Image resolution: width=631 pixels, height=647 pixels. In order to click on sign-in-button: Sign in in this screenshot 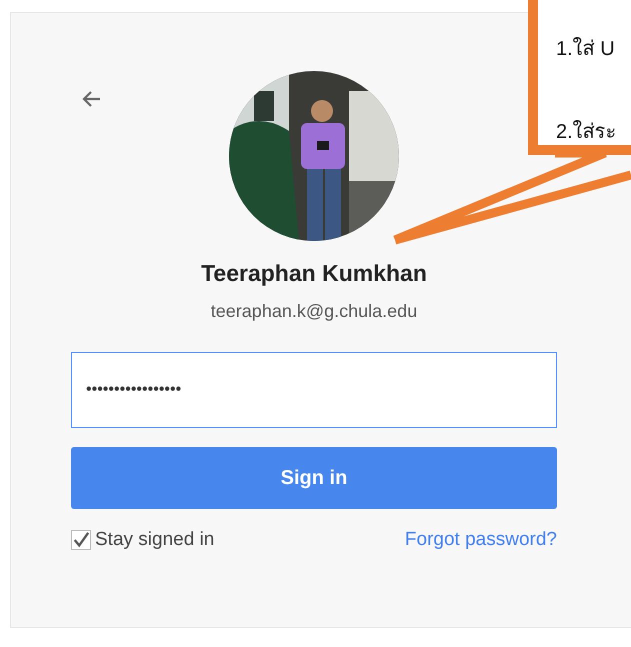, I will do `click(314, 478)`.